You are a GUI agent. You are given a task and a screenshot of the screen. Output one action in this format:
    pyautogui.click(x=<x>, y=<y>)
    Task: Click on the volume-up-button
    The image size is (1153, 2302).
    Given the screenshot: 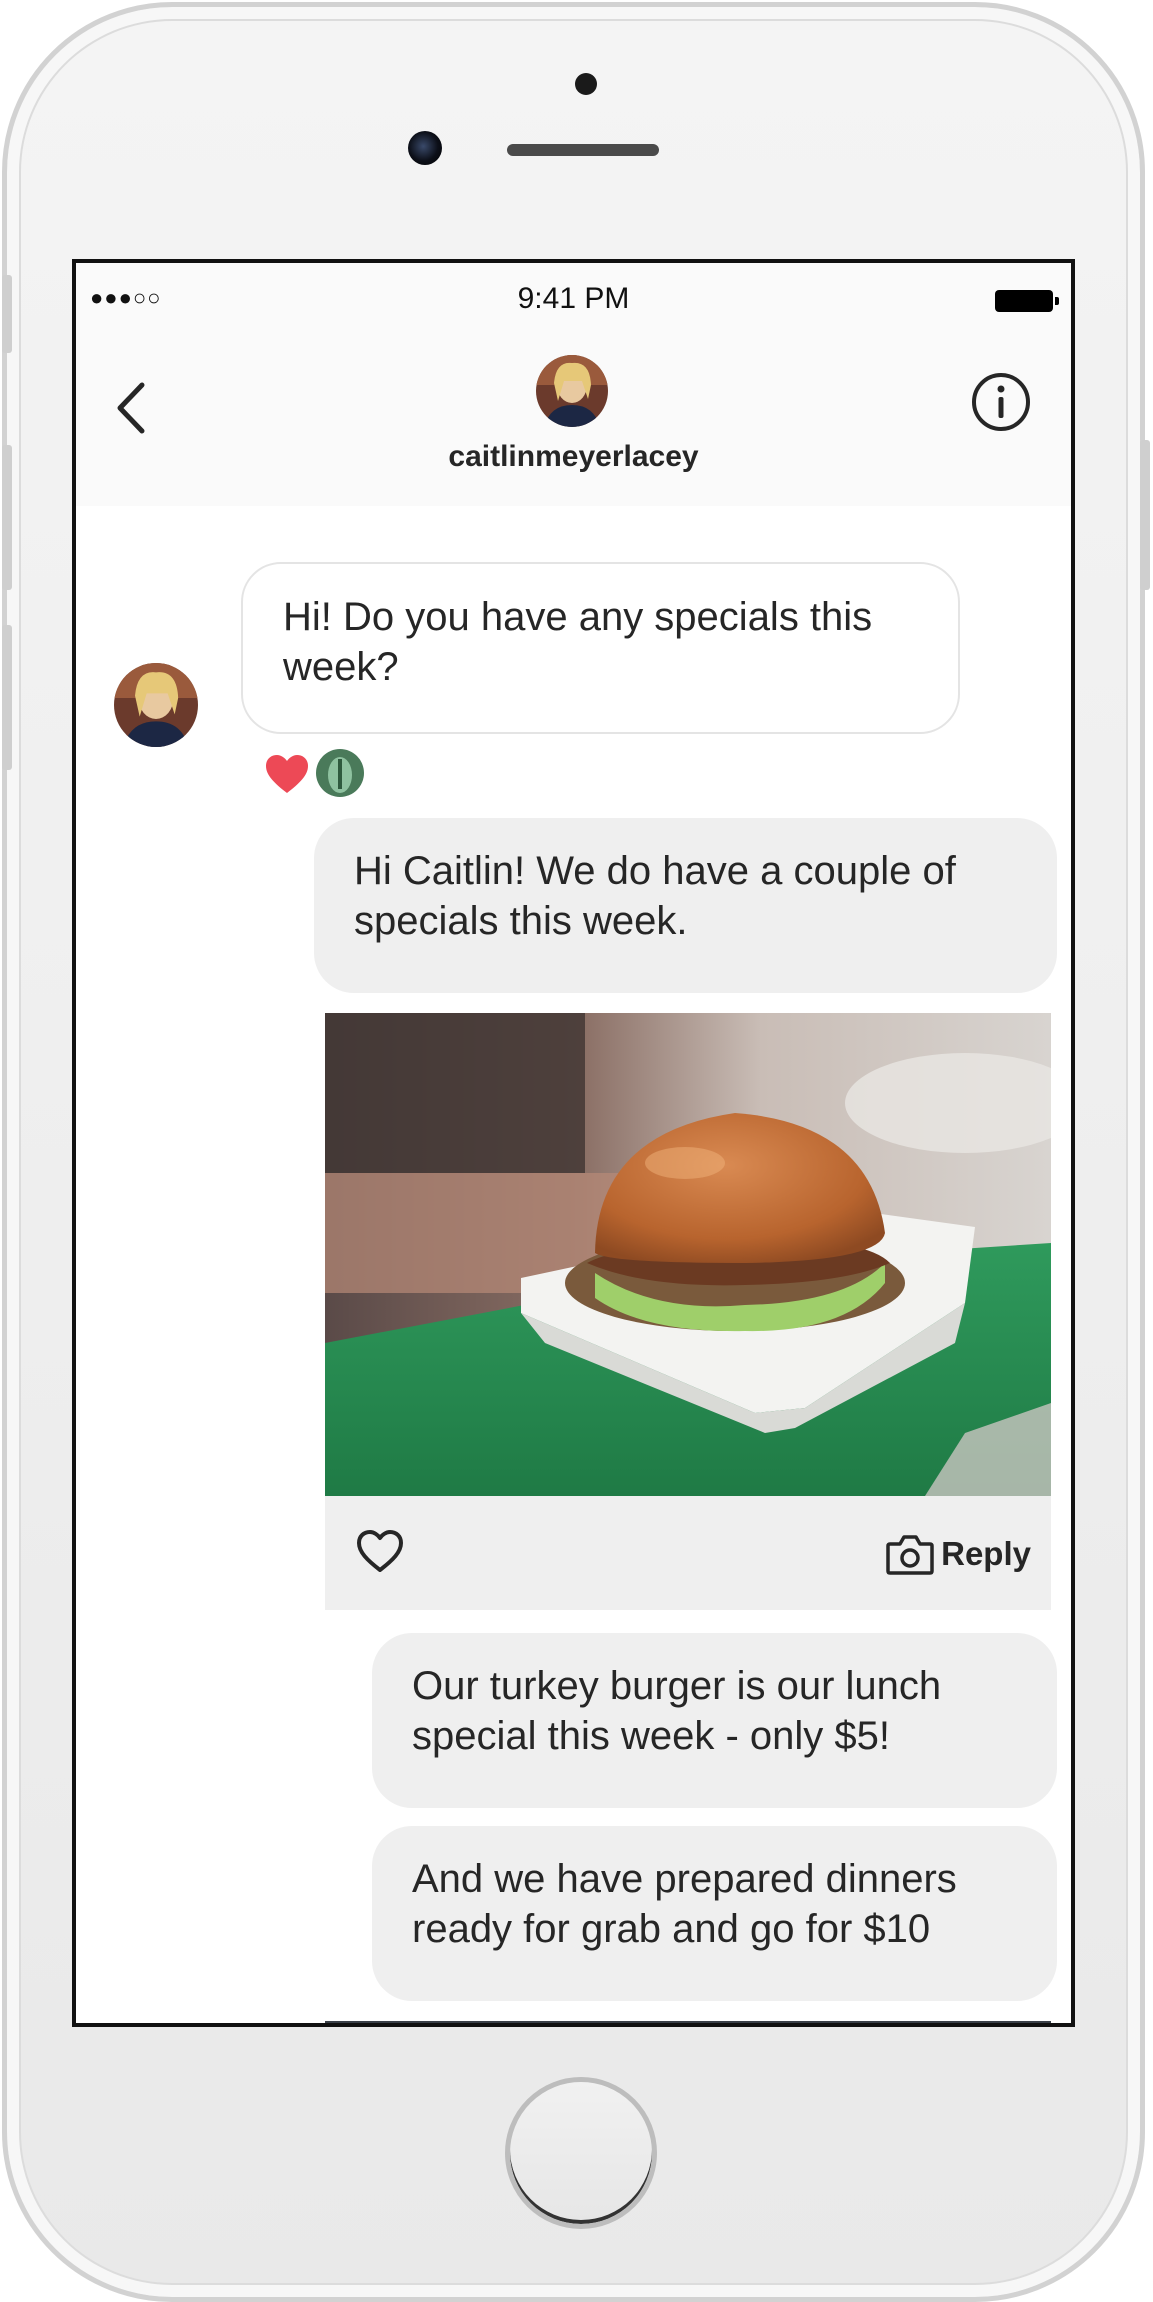 What is the action you would take?
    pyautogui.click(x=7, y=517)
    